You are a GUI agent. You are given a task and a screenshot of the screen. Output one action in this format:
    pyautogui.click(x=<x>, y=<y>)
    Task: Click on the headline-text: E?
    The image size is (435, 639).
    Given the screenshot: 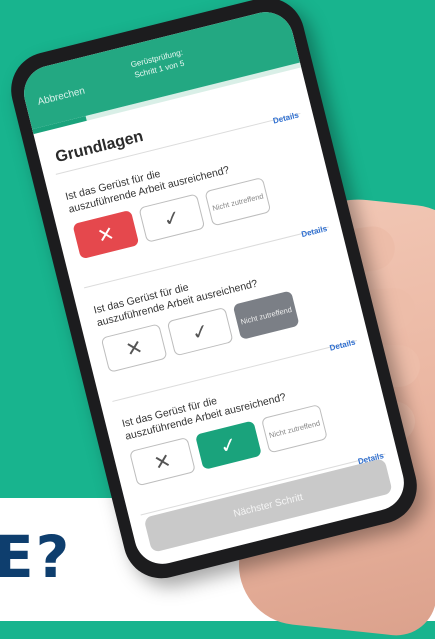 What is the action you would take?
    pyautogui.click(x=36, y=557)
    